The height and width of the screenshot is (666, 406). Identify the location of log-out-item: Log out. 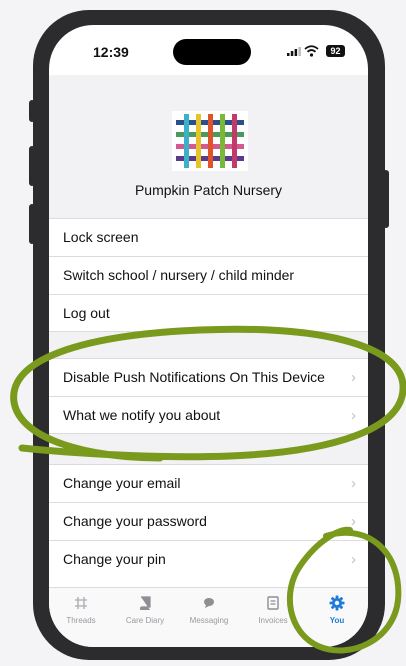
(208, 313).